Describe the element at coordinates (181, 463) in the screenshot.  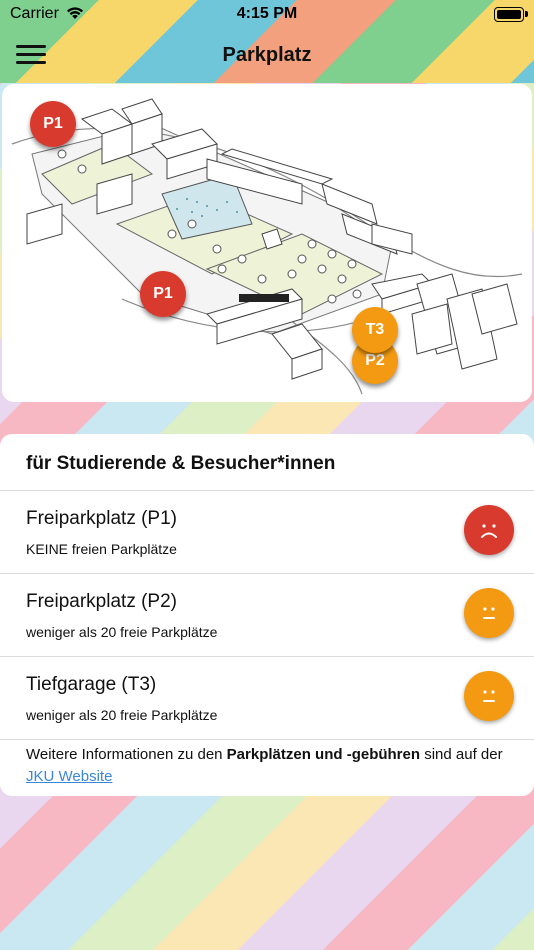
I see `section-title: für Studierende & Besucher*innen` at that location.